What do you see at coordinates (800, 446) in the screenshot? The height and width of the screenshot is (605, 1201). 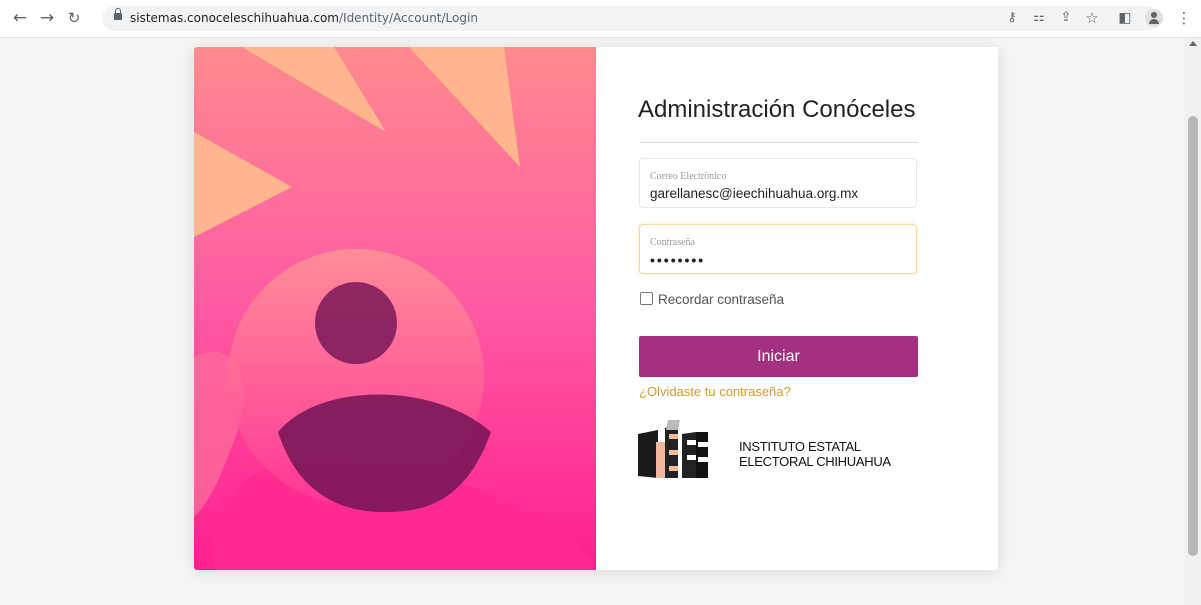 I see `logo-text-line1: INSTITUTO ESTATAL` at bounding box center [800, 446].